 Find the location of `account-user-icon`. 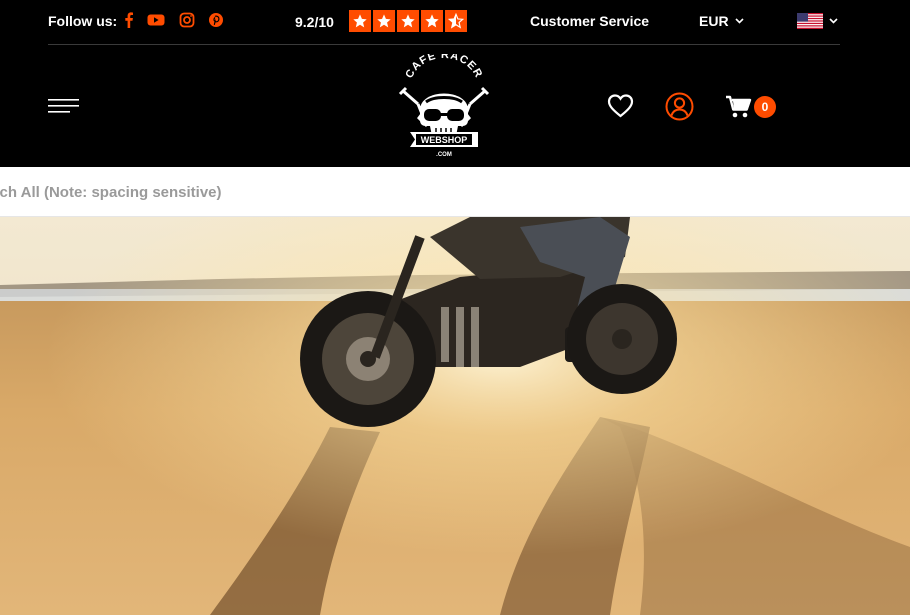

account-user-icon is located at coordinates (679, 106).